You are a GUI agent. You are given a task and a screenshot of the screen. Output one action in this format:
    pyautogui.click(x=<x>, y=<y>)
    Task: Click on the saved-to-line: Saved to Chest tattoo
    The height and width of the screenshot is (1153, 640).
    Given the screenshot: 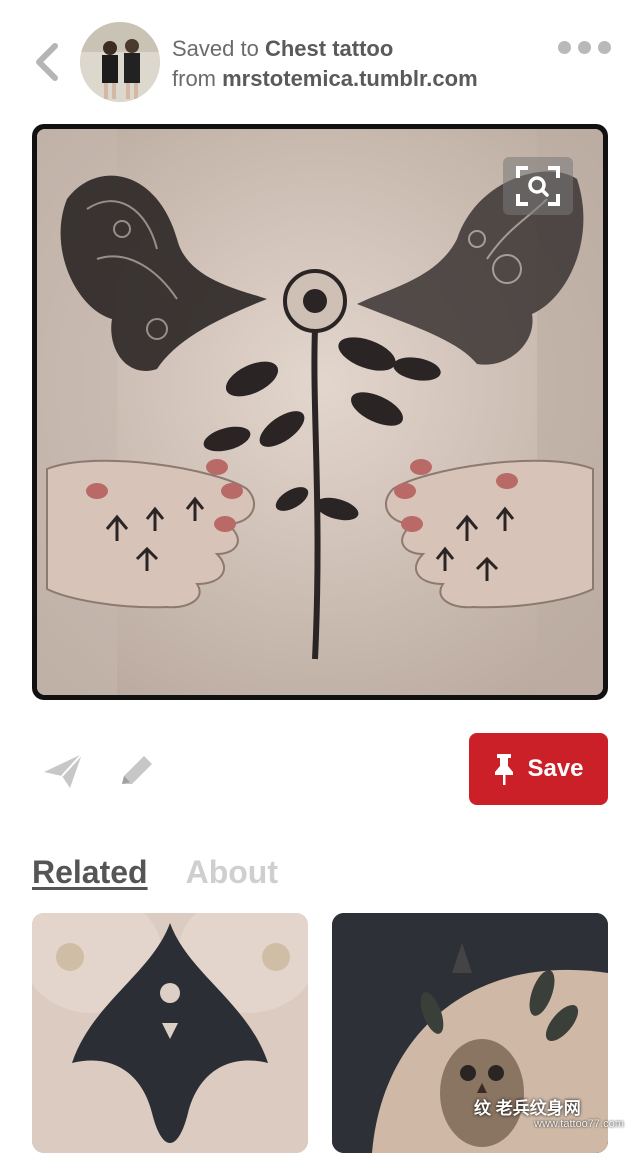 What is the action you would take?
    pyautogui.click(x=325, y=49)
    